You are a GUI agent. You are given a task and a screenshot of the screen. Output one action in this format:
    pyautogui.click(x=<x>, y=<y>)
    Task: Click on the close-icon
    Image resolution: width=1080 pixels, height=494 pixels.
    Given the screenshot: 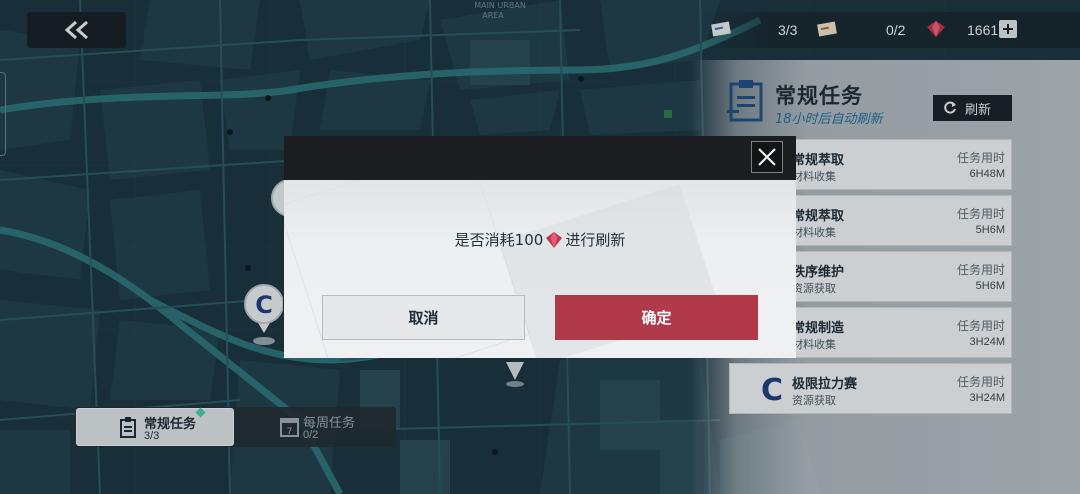 What is the action you would take?
    pyautogui.click(x=767, y=157)
    